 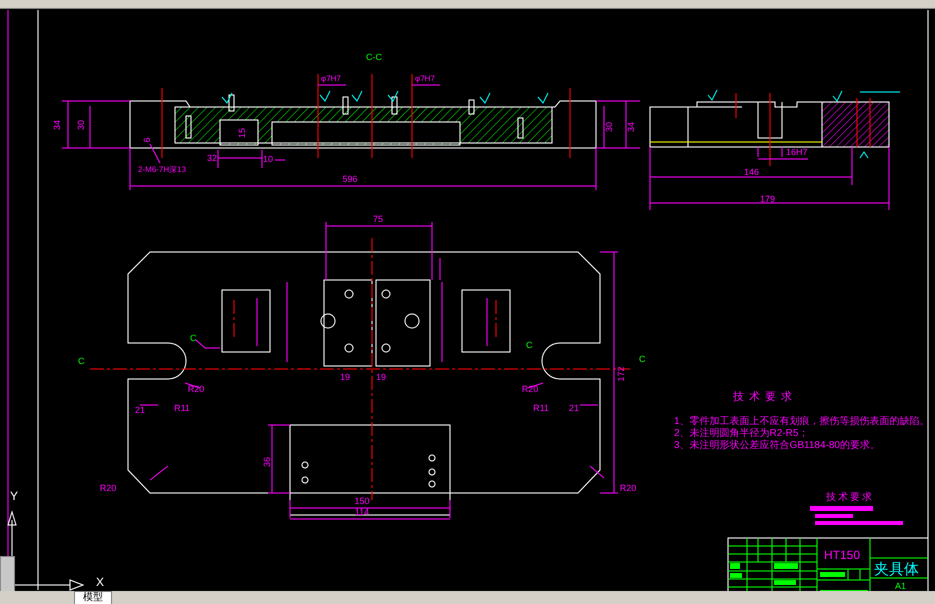 What do you see at coordinates (752, 172) in the screenshot?
I see `dimension-label: 146` at bounding box center [752, 172].